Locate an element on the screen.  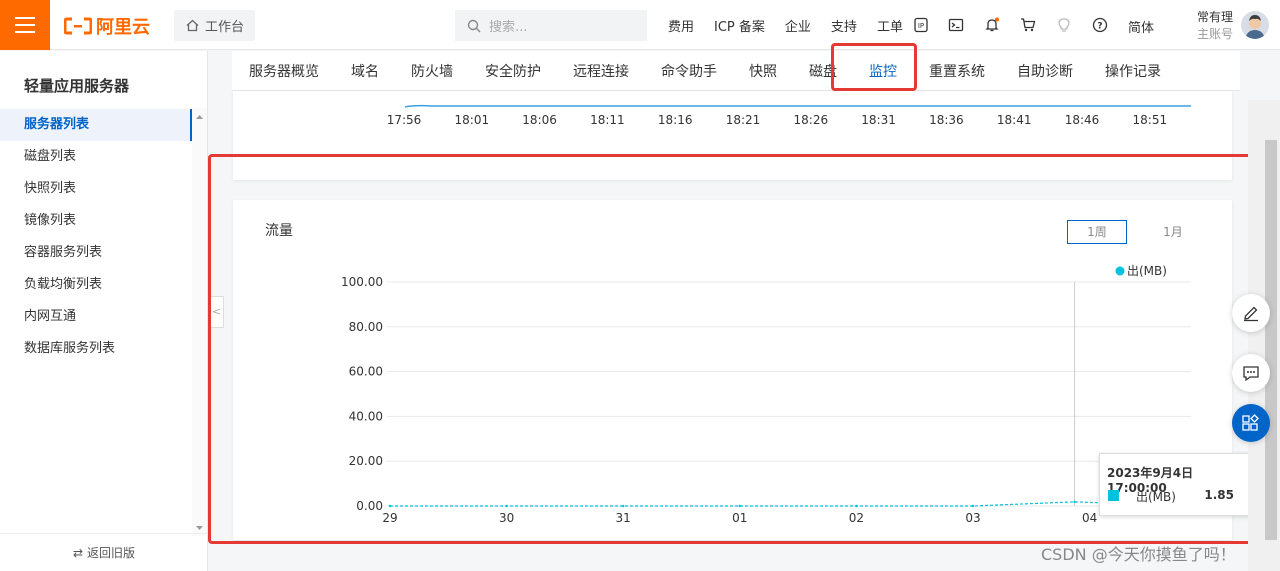
tab-server-overview: 服务器概览 is located at coordinates (284, 71).